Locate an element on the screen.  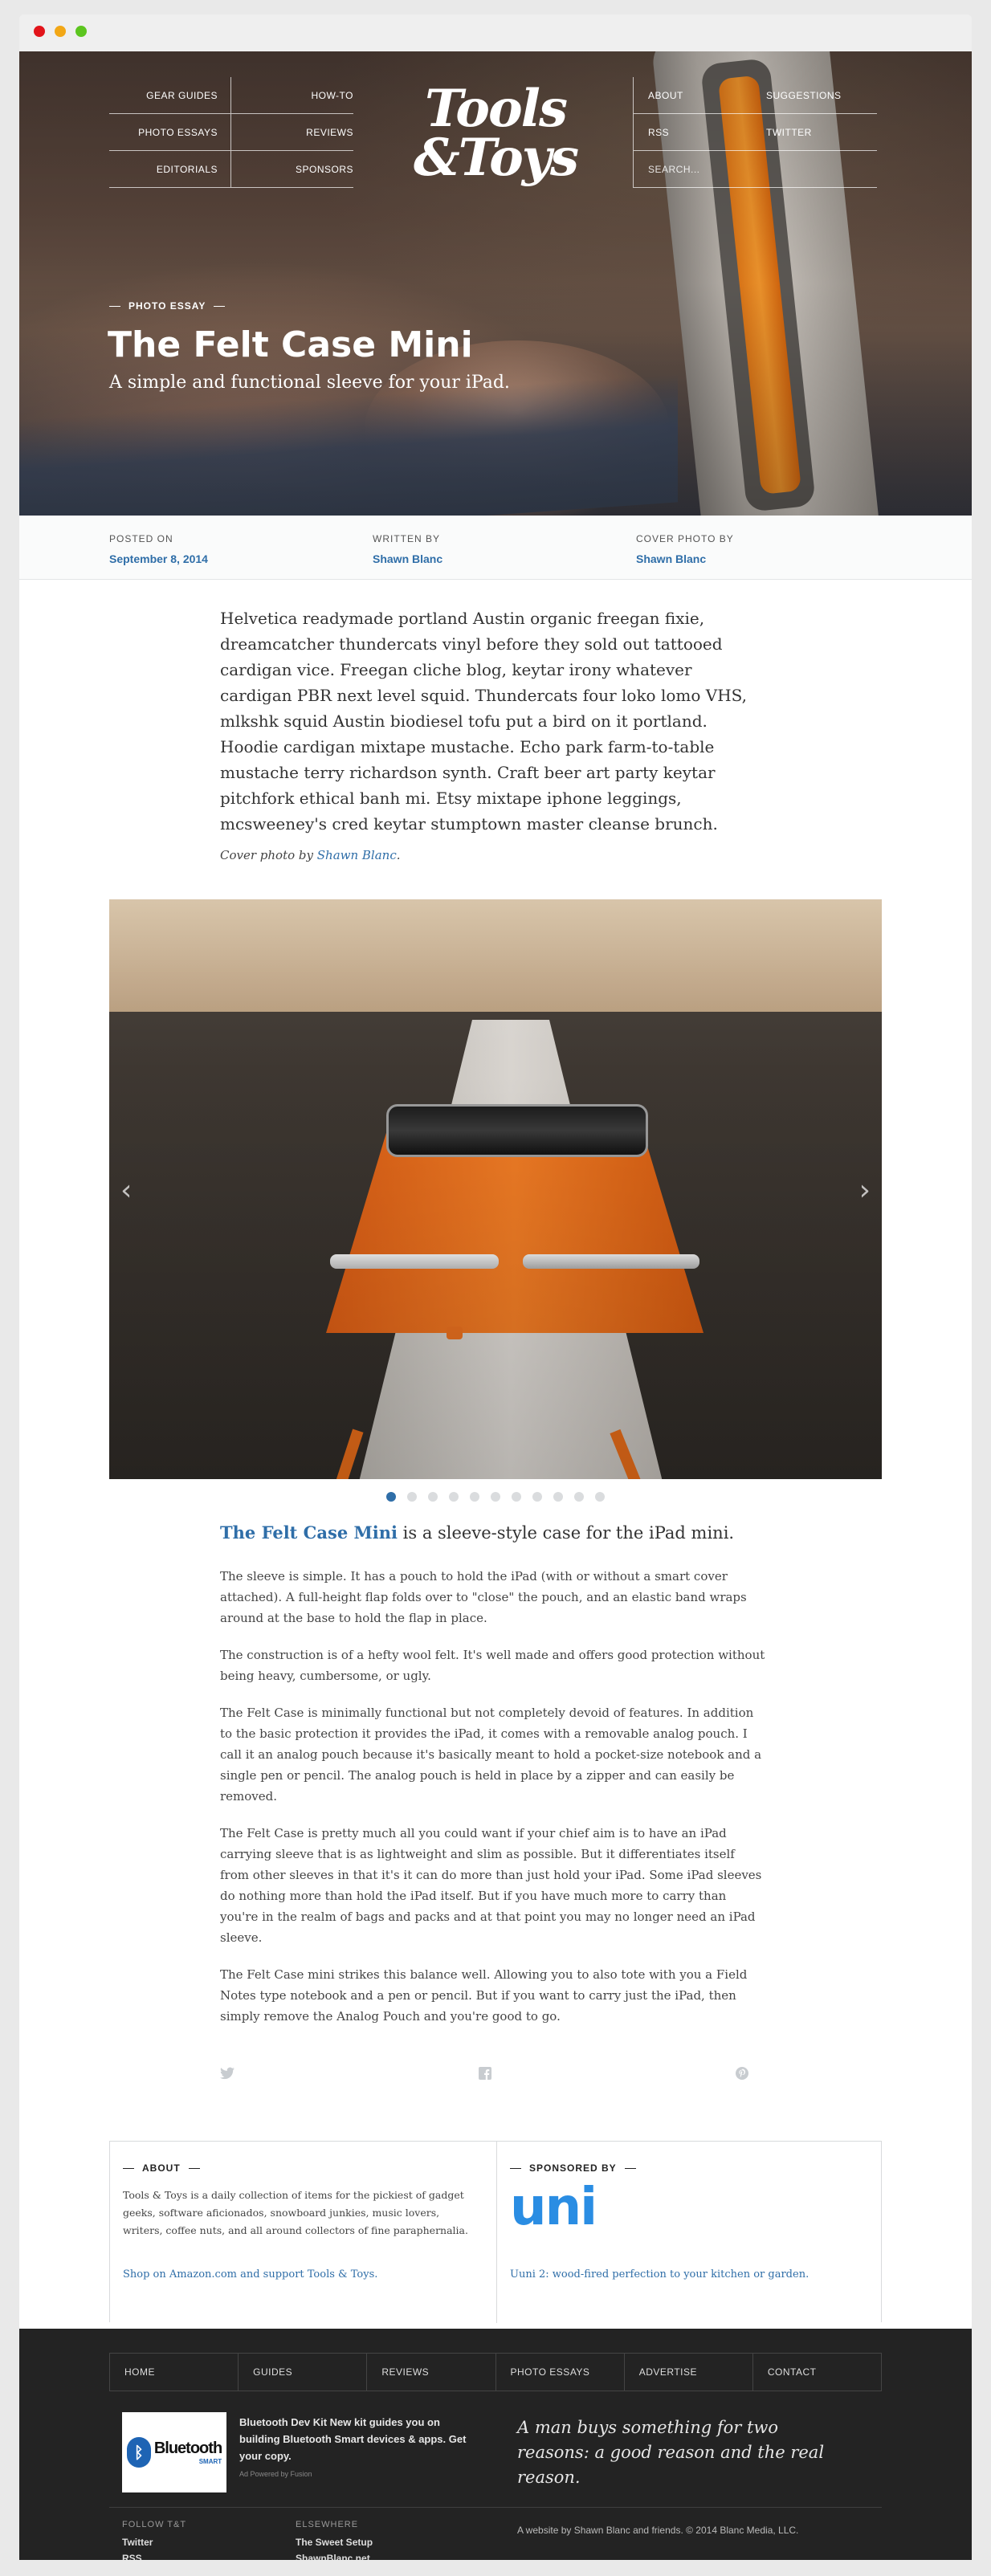
shawnblanc-link: ShawnBlanc.net is located at coordinates (334, 2555).